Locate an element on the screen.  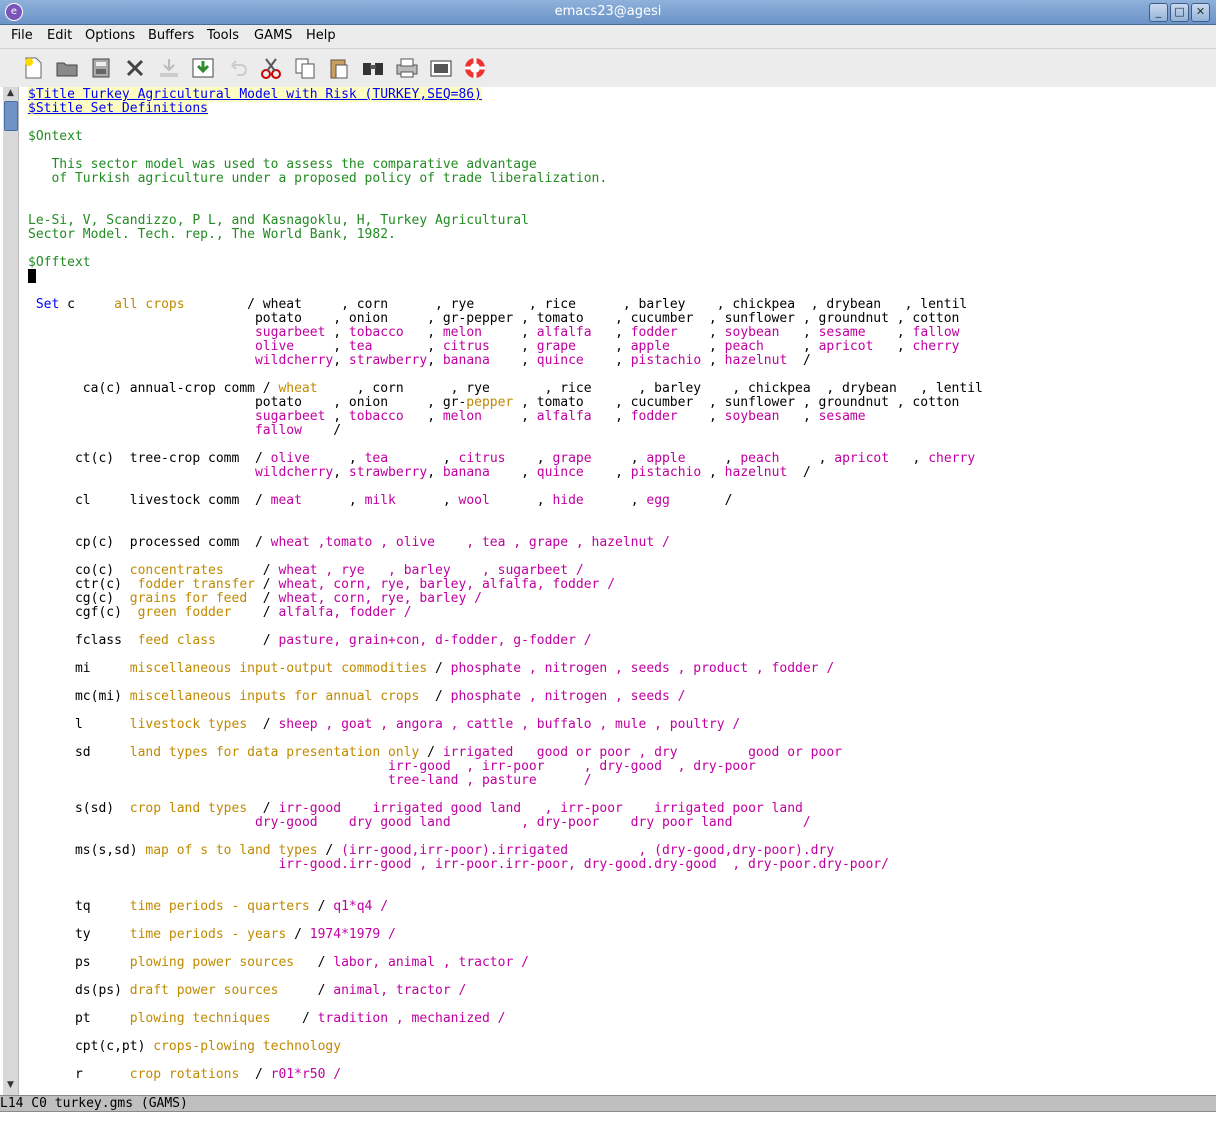
code-token: soybean is located at coordinates (752, 332).